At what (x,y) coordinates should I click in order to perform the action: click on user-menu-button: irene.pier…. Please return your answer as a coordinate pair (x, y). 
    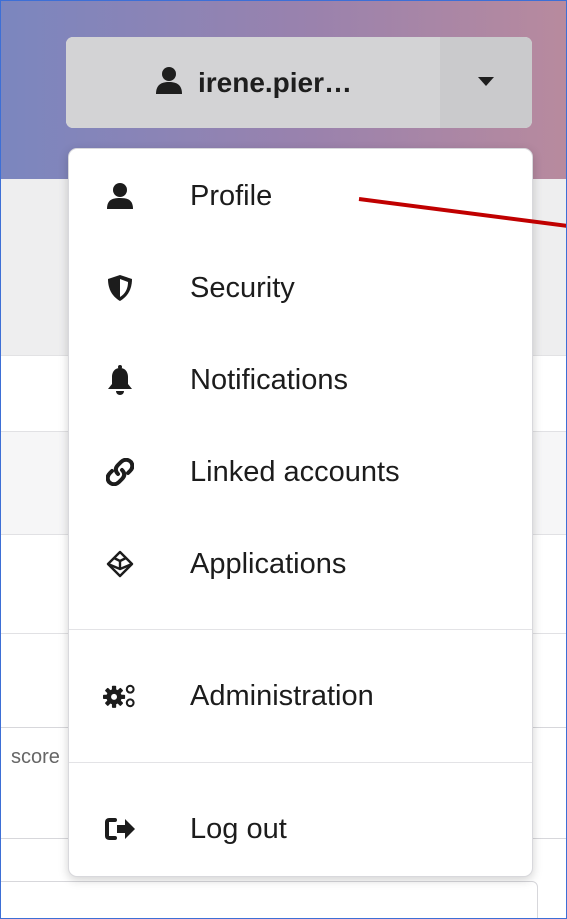
    Looking at the image, I should click on (299, 82).